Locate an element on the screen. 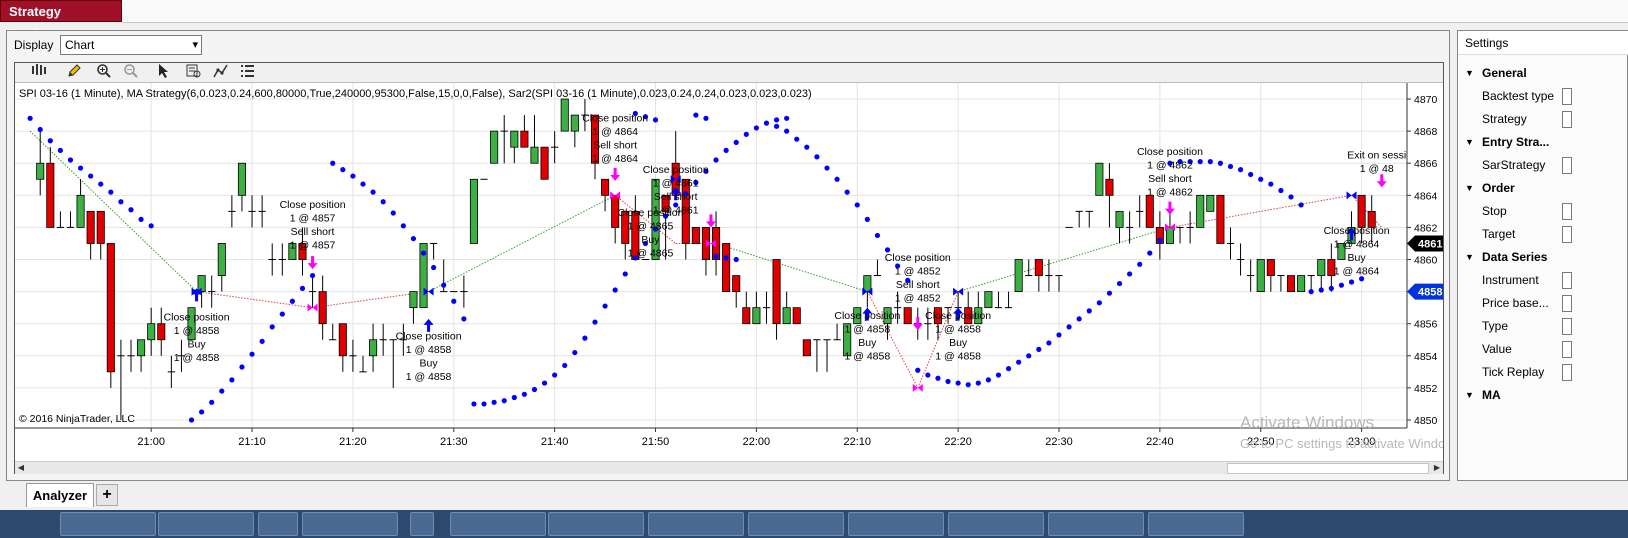  settings-property: Type is located at coordinates (1543, 326).